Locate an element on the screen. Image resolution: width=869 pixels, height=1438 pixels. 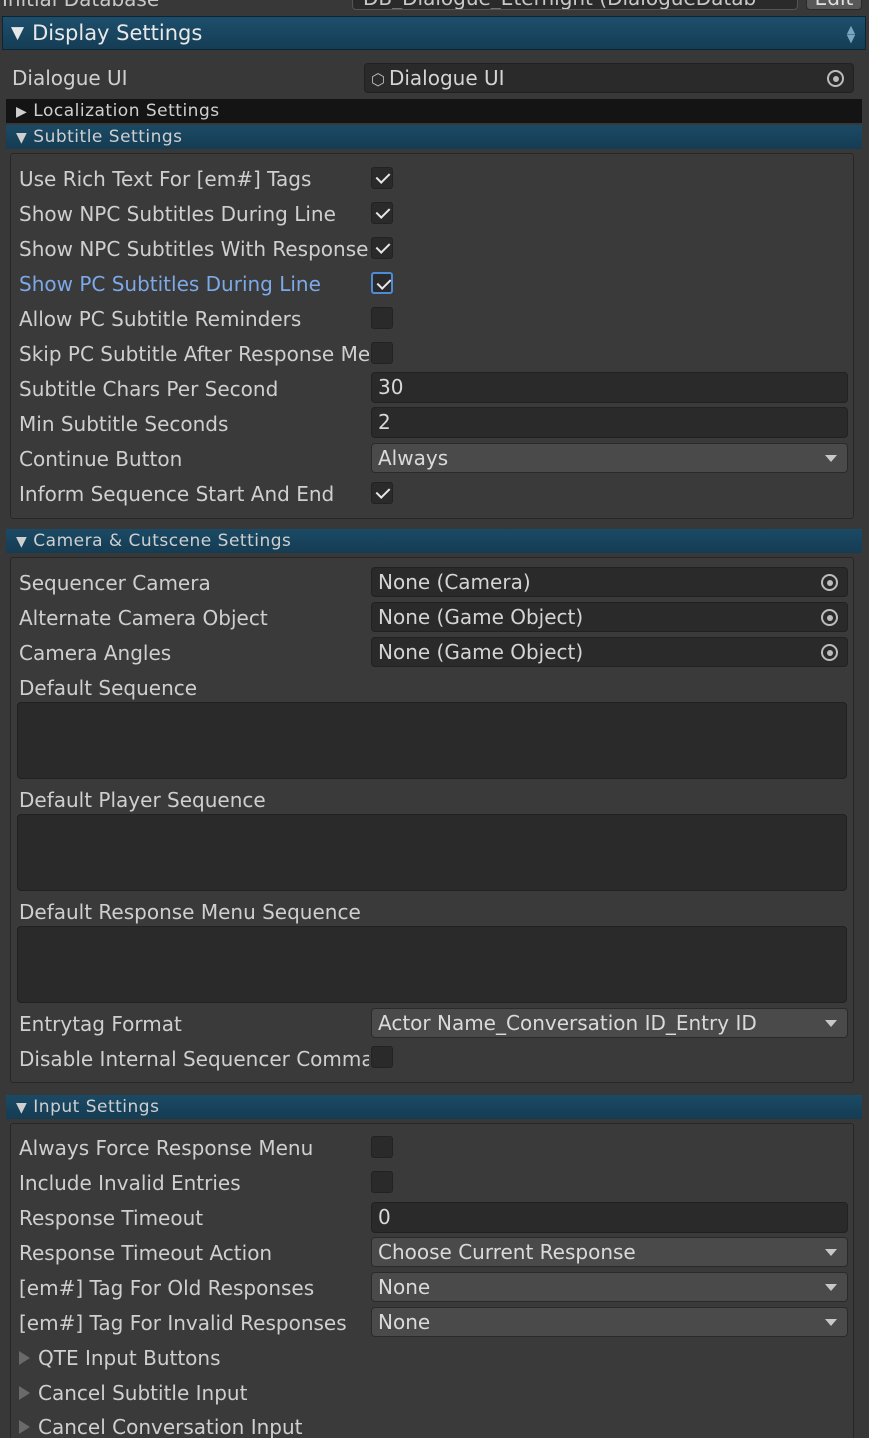
sequencer-camera-value: None (Camera) is located at coordinates (454, 582).